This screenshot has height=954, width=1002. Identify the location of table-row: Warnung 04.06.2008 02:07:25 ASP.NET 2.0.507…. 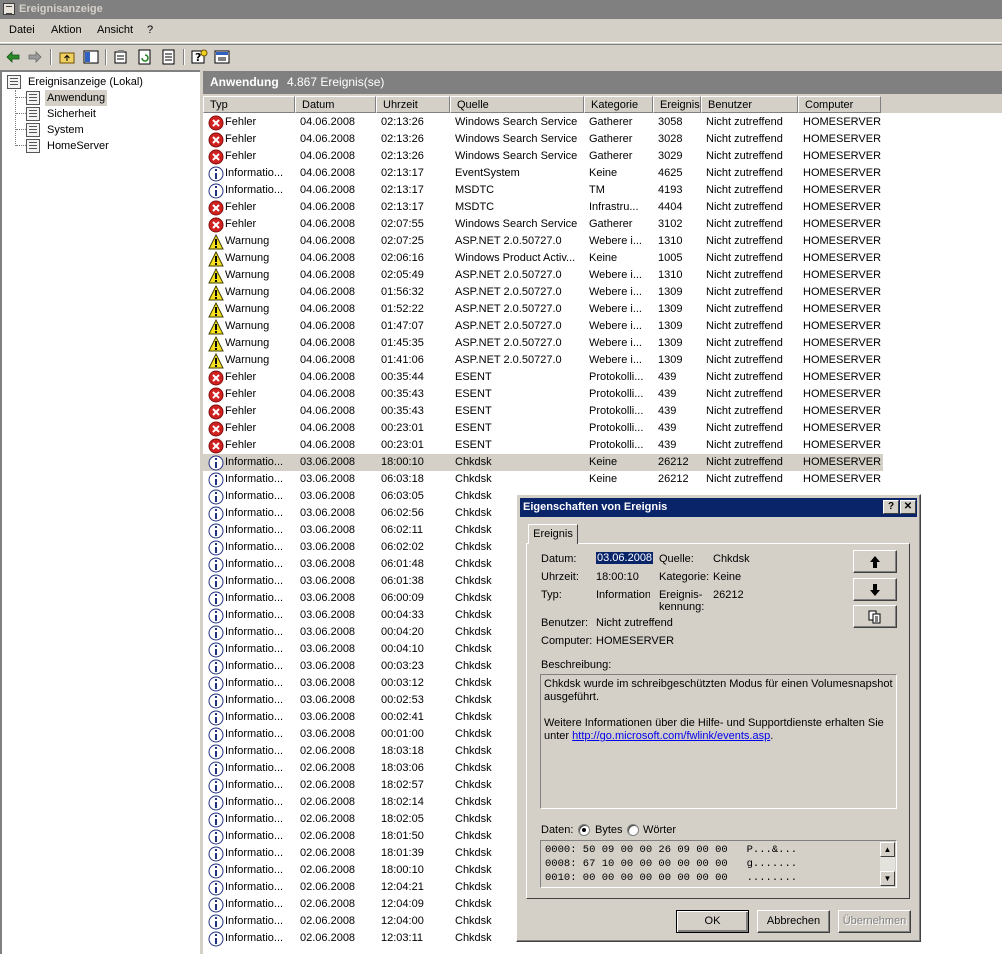
(543, 241).